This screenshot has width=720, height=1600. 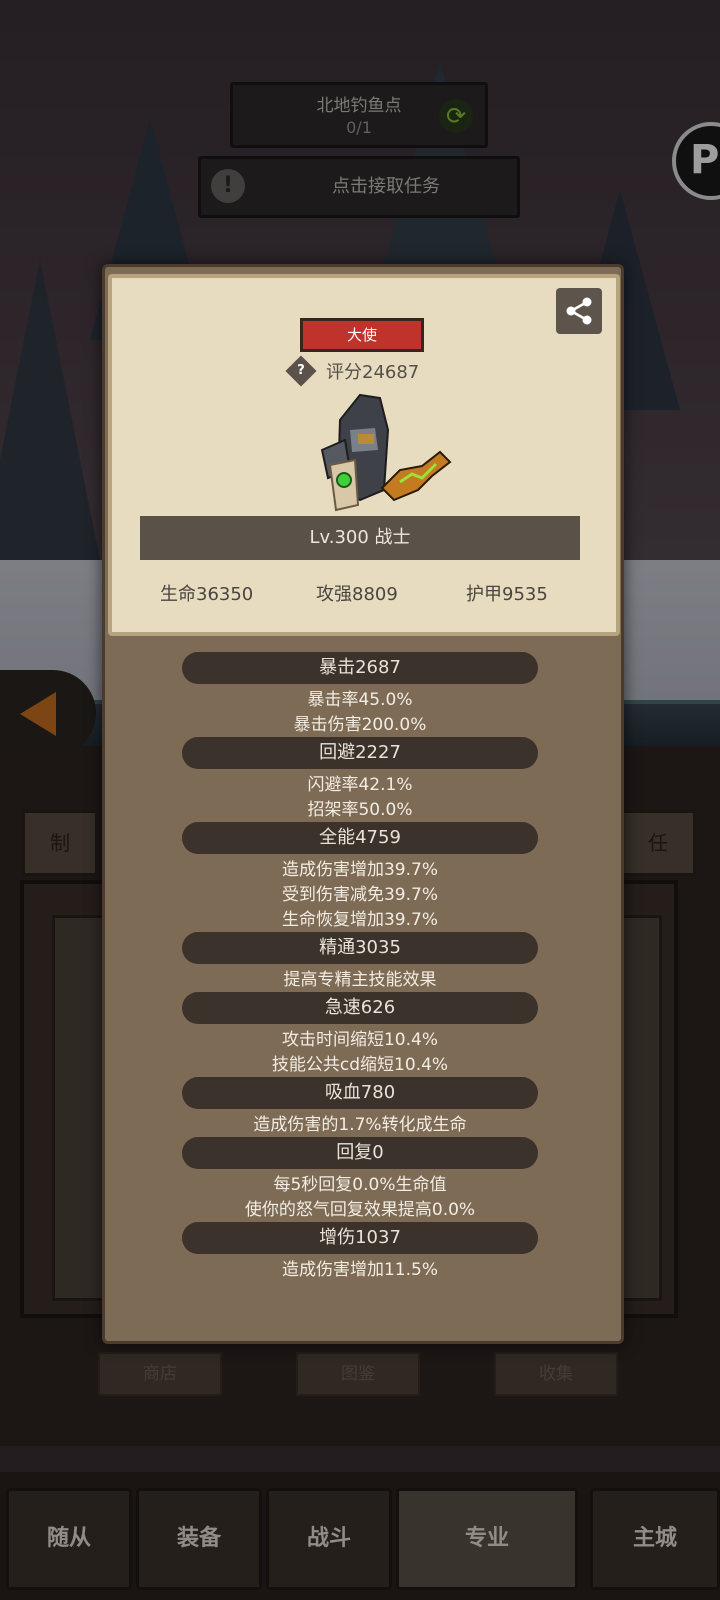 What do you see at coordinates (360, 838) in the screenshot?
I see `stat-header-versatility: 全能4759` at bounding box center [360, 838].